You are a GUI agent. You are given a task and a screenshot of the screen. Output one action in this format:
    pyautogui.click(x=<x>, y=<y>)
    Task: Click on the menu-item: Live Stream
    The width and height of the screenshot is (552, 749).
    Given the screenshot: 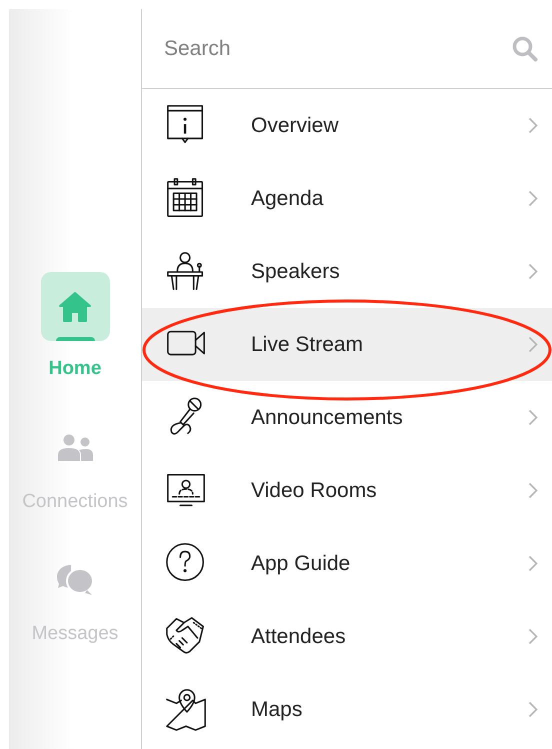 What is the action you would take?
    pyautogui.click(x=347, y=344)
    